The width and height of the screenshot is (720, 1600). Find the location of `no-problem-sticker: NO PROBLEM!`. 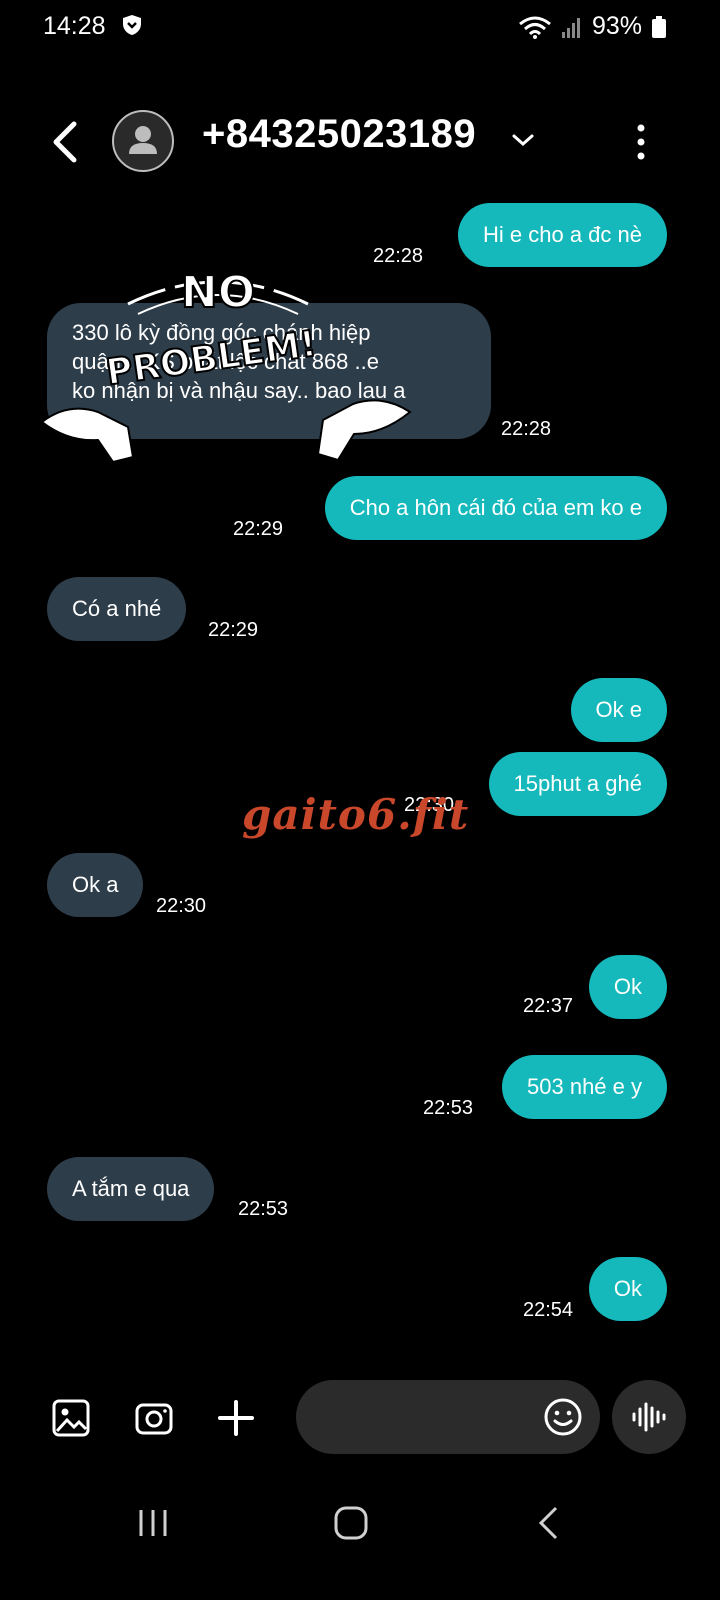

no-problem-sticker: NO PROBLEM! is located at coordinates (226, 365).